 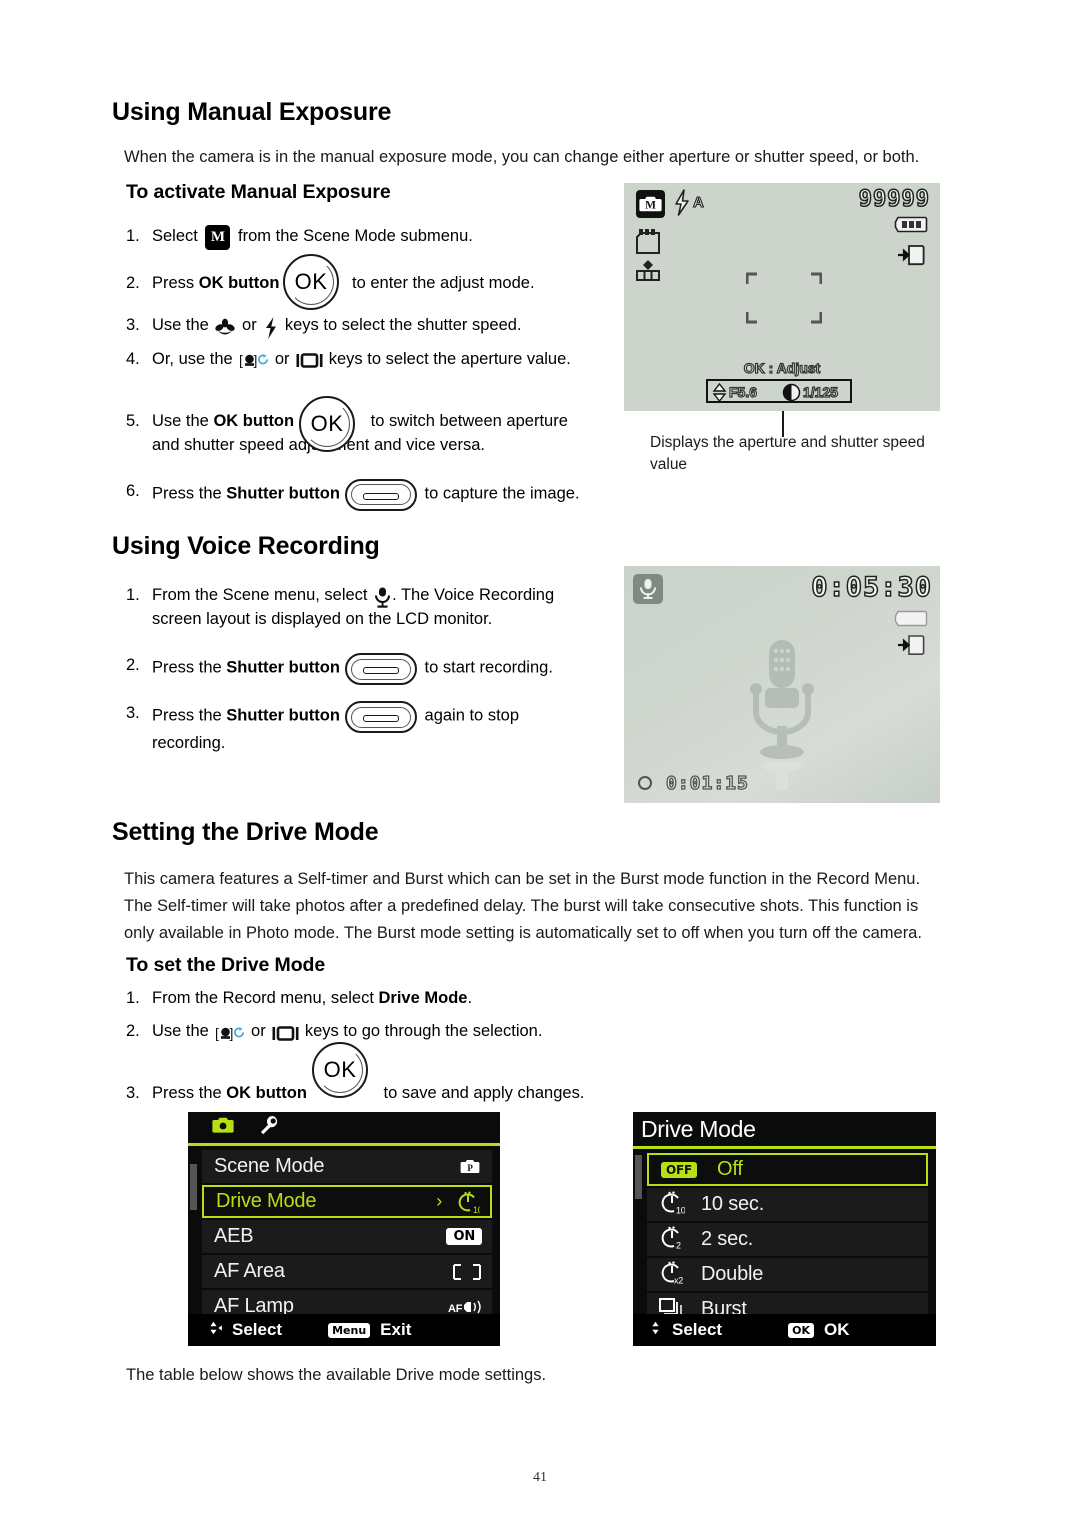 I want to click on image-quality-icon, so click(x=650, y=273).